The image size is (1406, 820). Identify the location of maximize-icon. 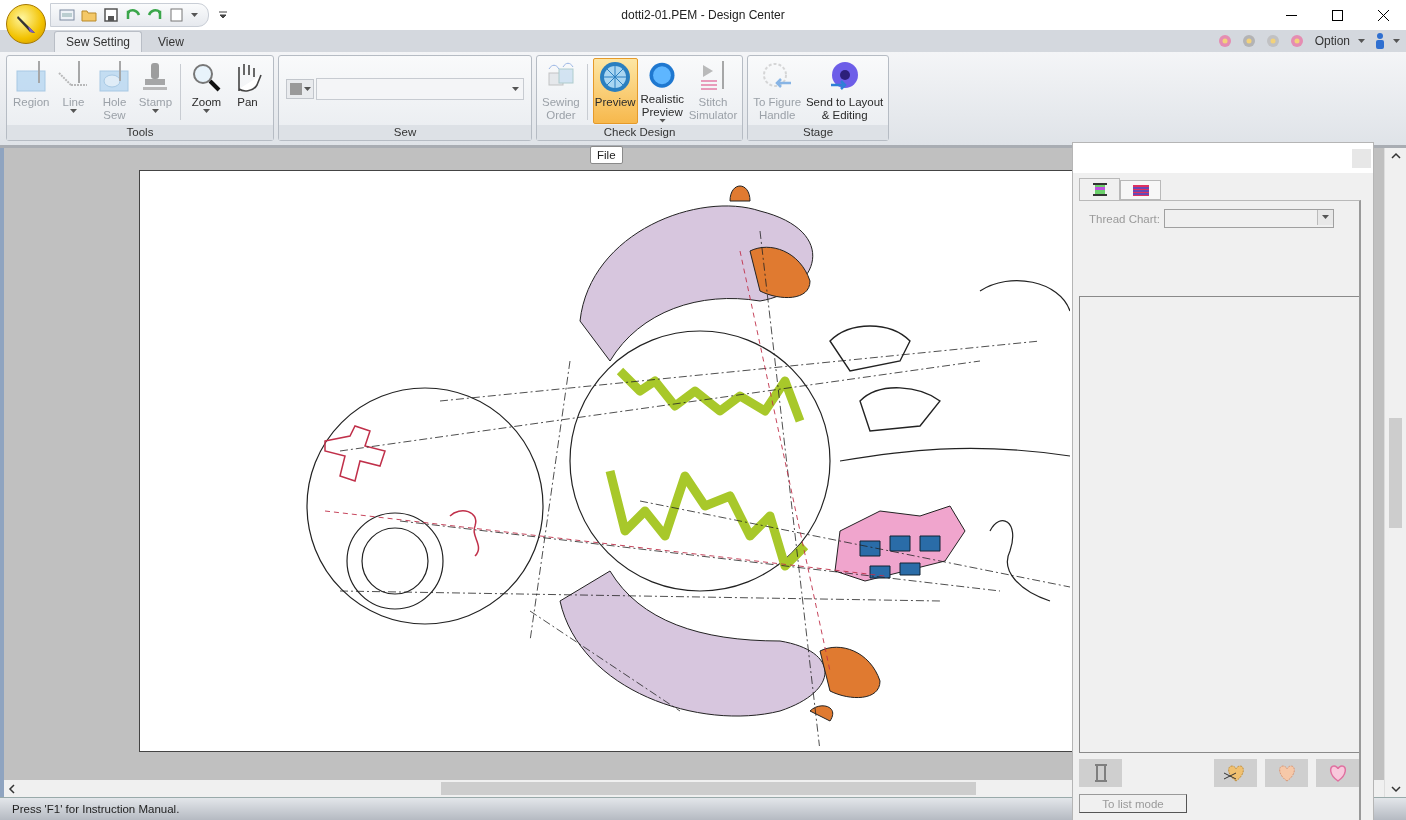
(1337, 15).